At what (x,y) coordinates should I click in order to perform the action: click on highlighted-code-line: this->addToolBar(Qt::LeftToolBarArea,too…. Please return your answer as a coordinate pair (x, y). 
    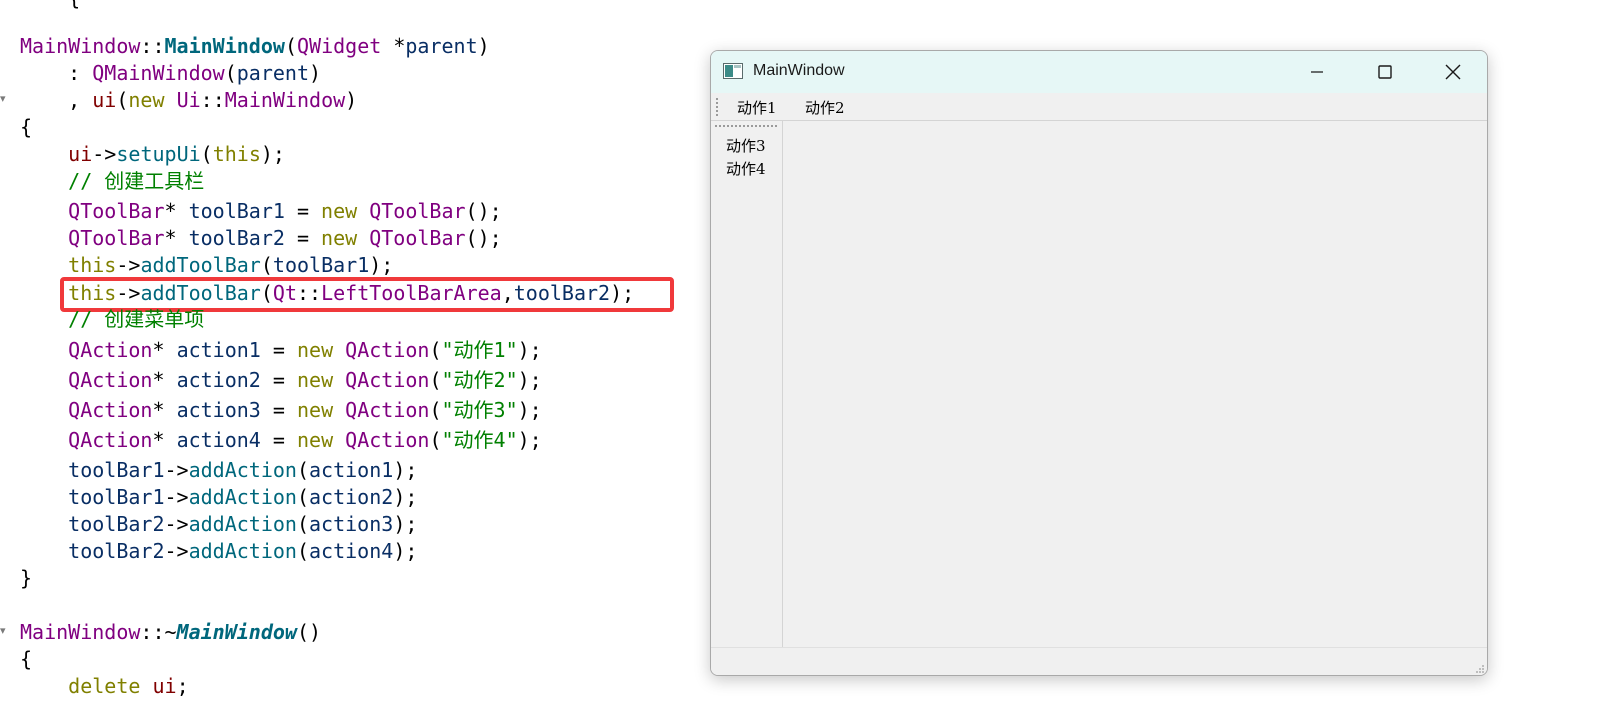
    Looking at the image, I should click on (327, 293).